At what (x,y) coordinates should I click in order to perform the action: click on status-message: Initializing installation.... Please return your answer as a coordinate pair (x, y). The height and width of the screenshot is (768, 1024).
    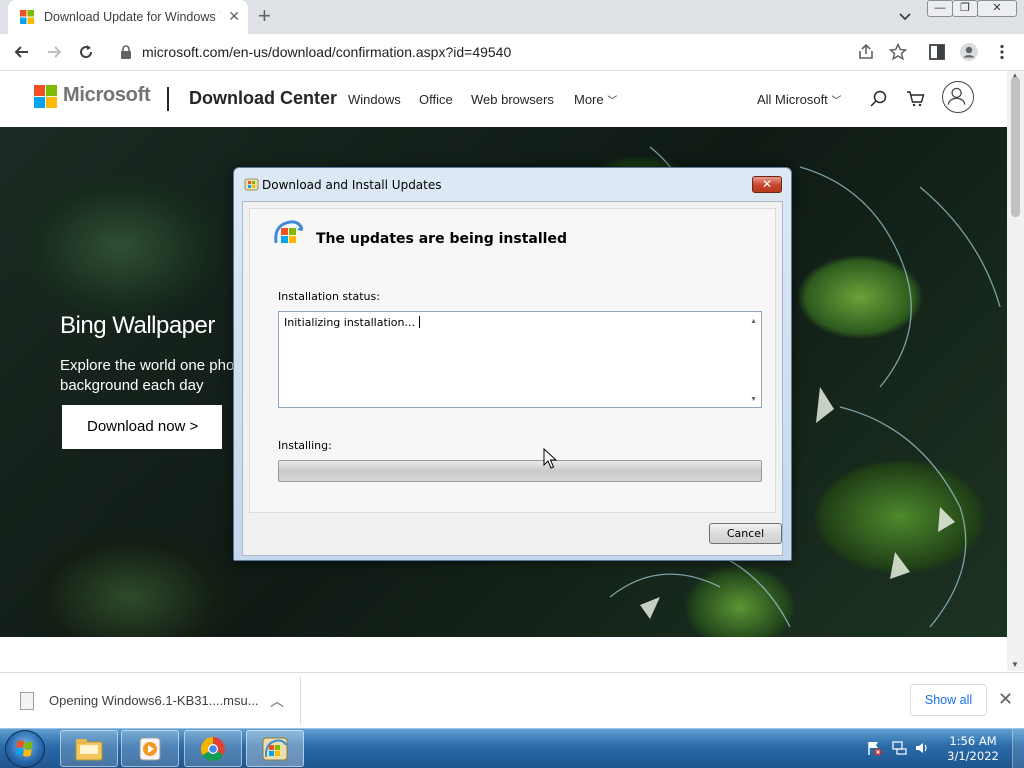
    Looking at the image, I should click on (350, 322).